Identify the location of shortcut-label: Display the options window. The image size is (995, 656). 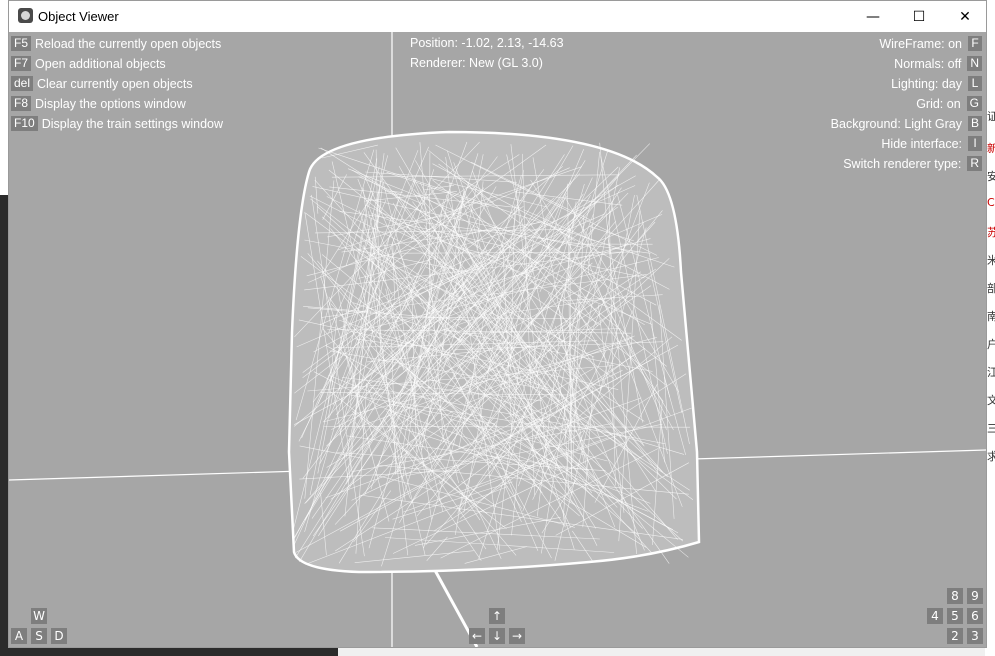
(110, 103).